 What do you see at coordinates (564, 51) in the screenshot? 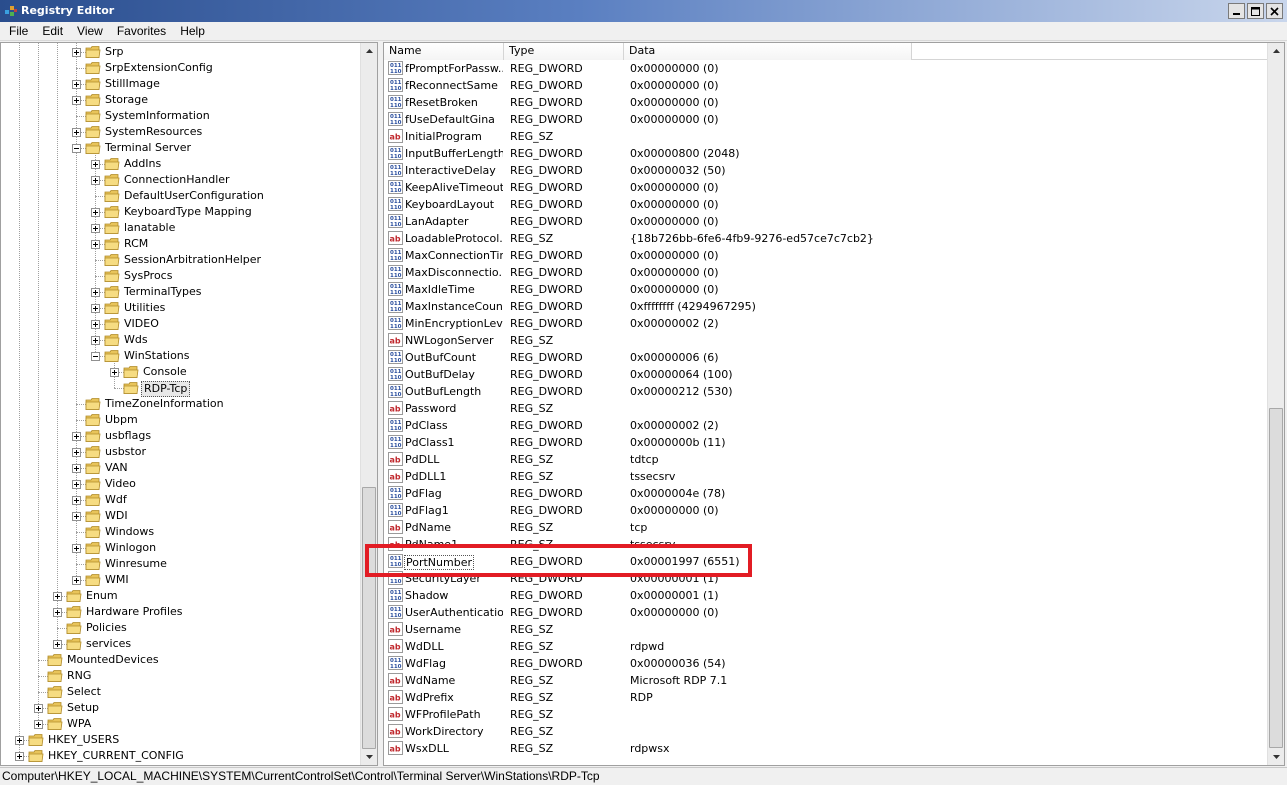
I see `column-header-type: Type` at bounding box center [564, 51].